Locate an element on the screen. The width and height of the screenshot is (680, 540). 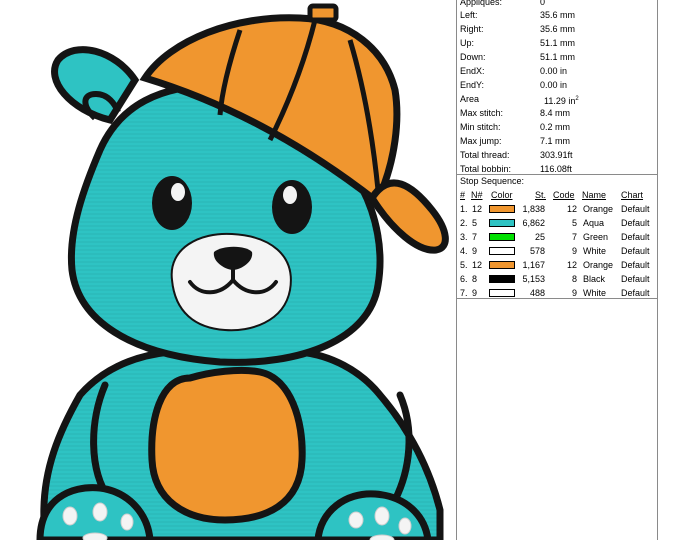
seq-needle: 8 is located at coordinates (475, 279).